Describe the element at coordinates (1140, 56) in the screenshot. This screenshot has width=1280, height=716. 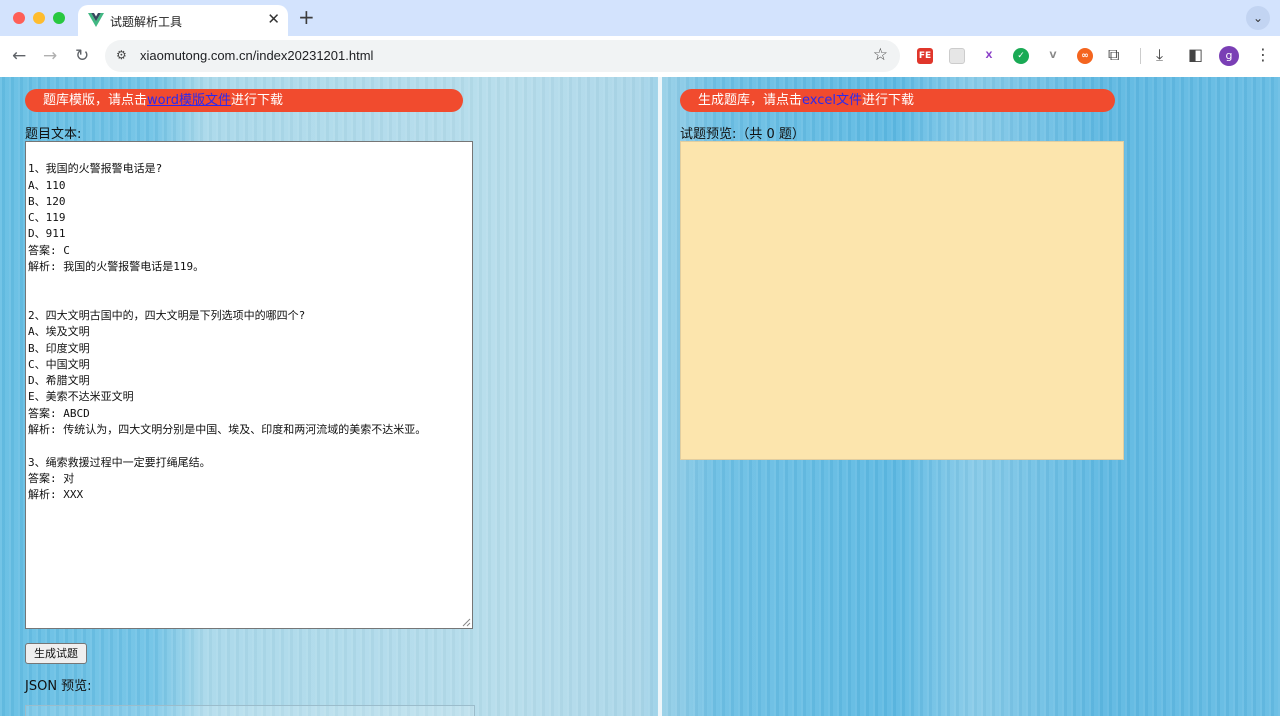
I see `toolbar-divider` at that location.